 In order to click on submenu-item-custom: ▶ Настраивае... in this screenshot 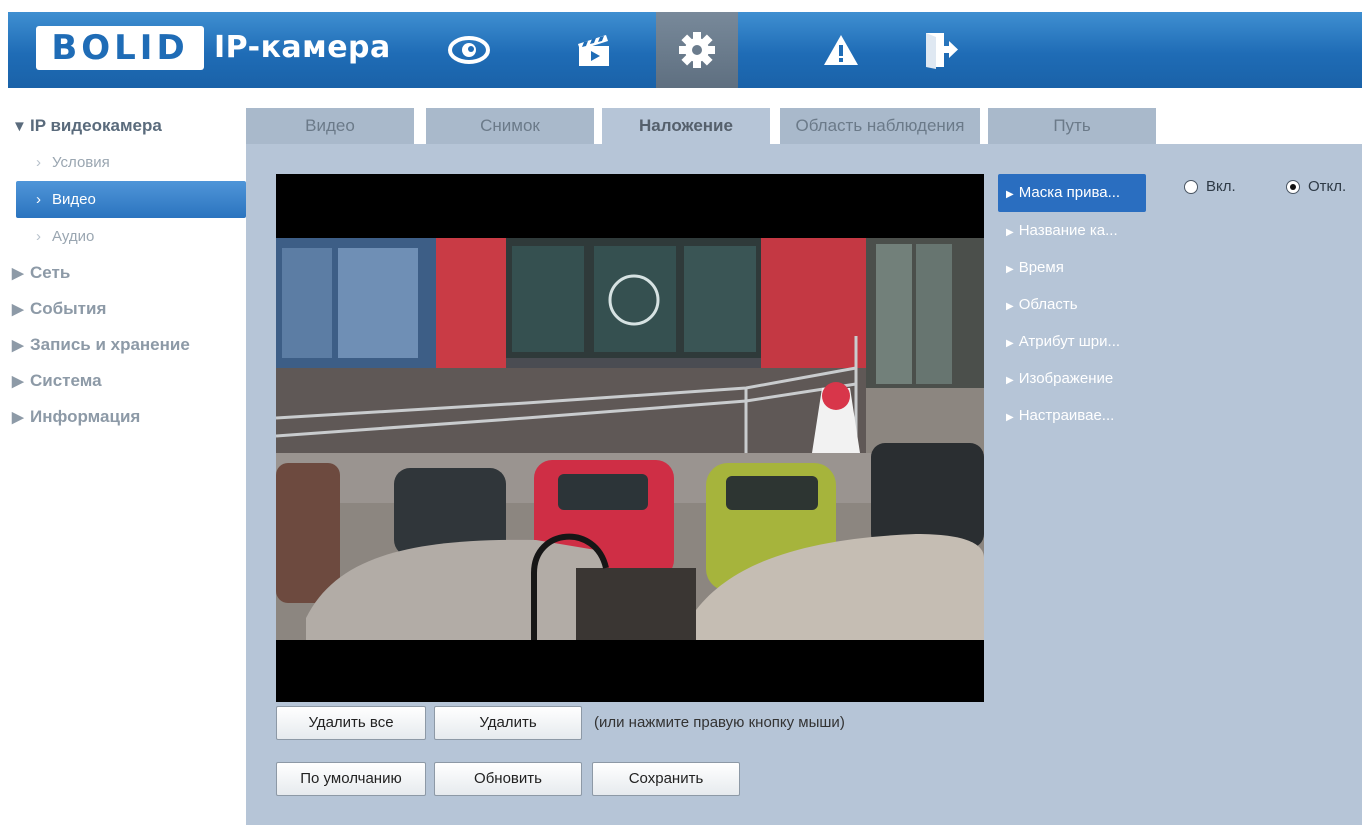, I will do `click(1072, 415)`.